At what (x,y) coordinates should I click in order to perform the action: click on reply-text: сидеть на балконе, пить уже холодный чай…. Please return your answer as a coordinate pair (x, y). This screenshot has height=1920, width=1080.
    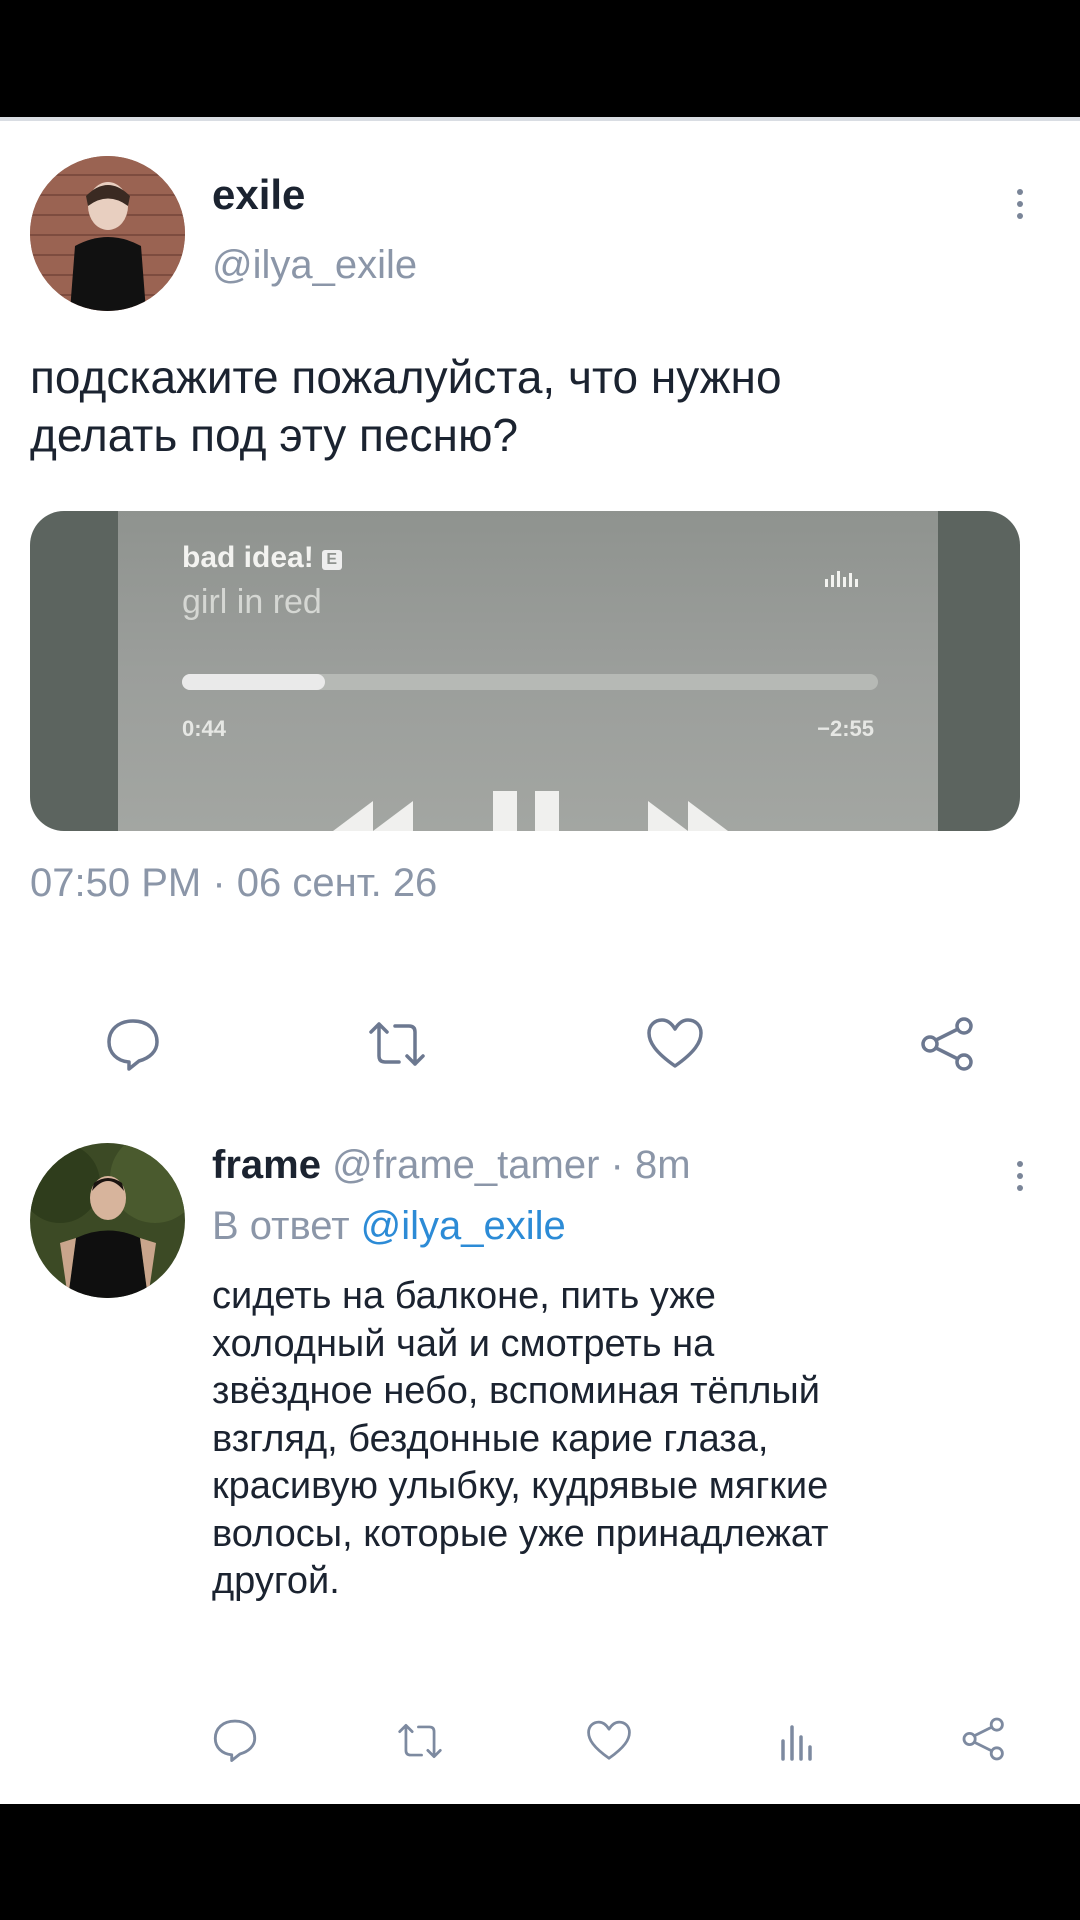
    Looking at the image, I should click on (520, 1439).